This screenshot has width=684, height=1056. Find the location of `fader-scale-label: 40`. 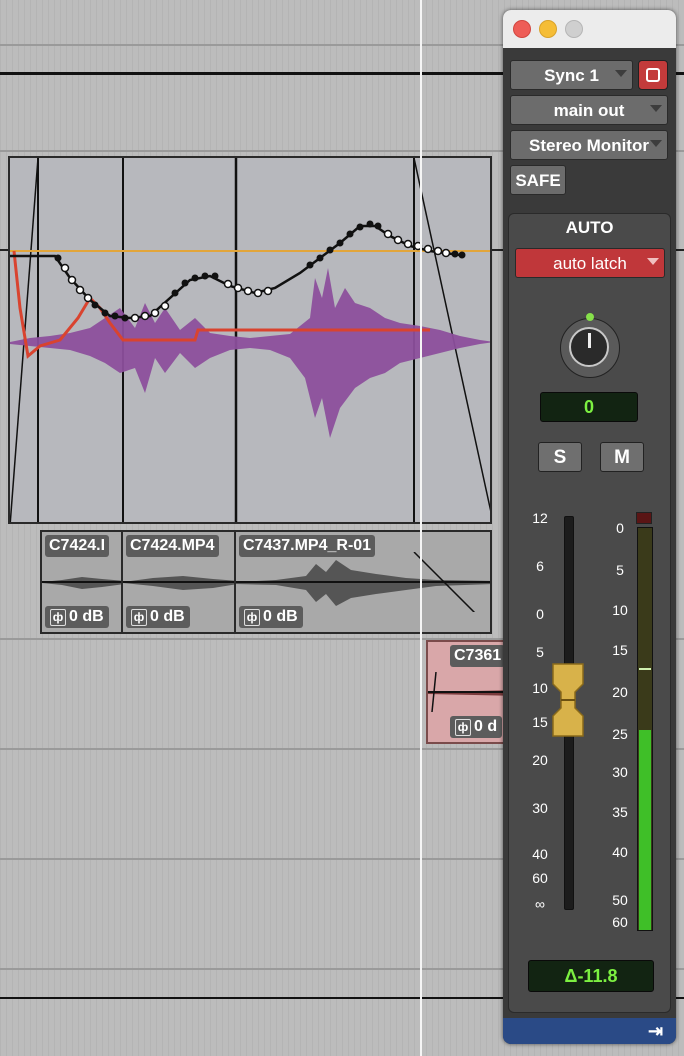

fader-scale-label: 40 is located at coordinates (540, 854).